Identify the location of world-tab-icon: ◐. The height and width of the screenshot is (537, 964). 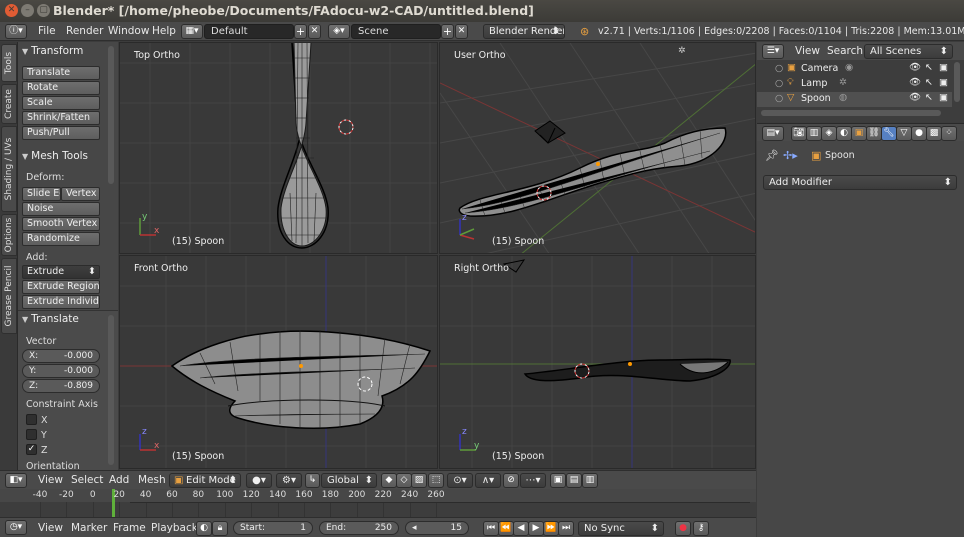
(844, 133).